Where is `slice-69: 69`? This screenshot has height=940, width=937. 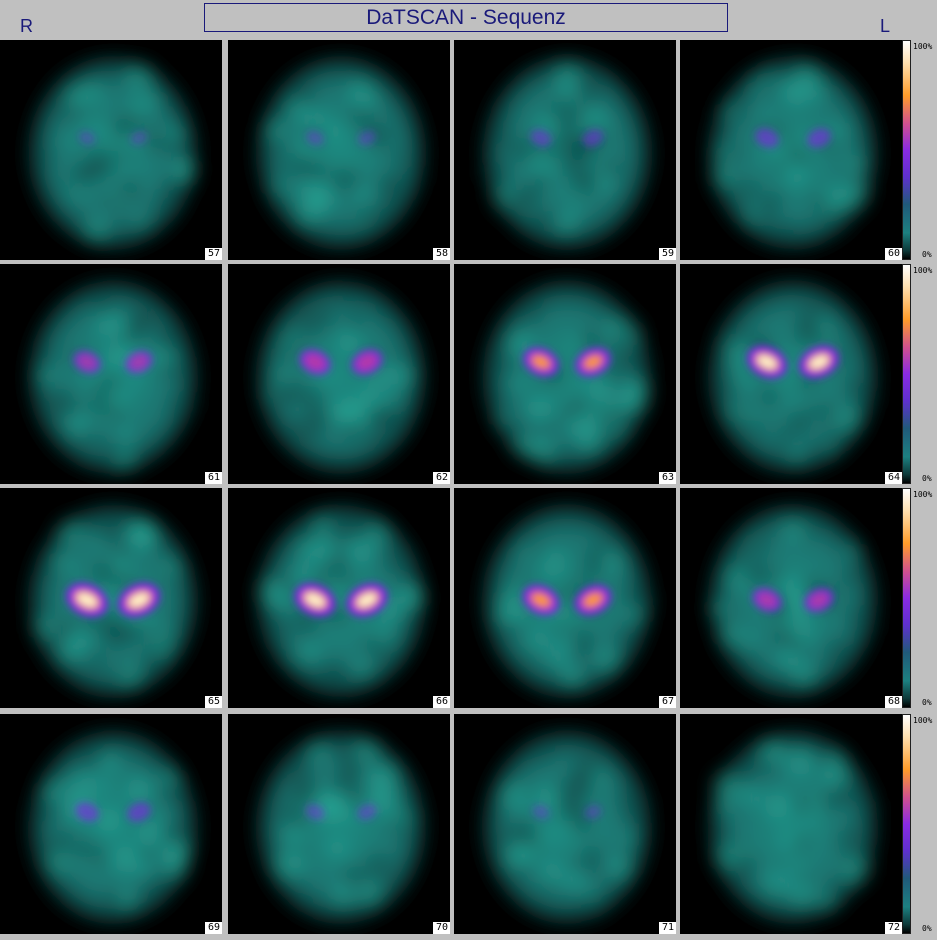 slice-69: 69 is located at coordinates (111, 824).